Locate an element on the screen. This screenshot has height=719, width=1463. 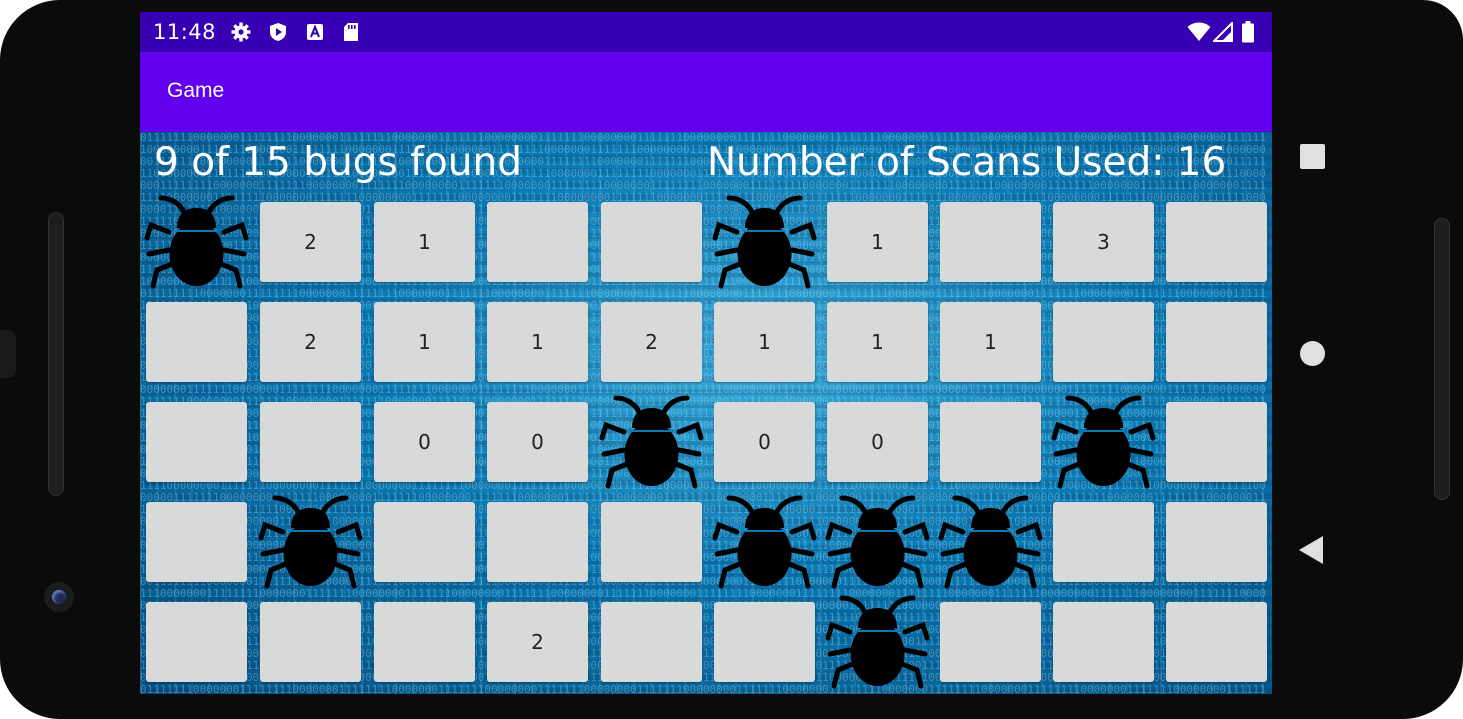
front-camera is located at coordinates (59, 597).